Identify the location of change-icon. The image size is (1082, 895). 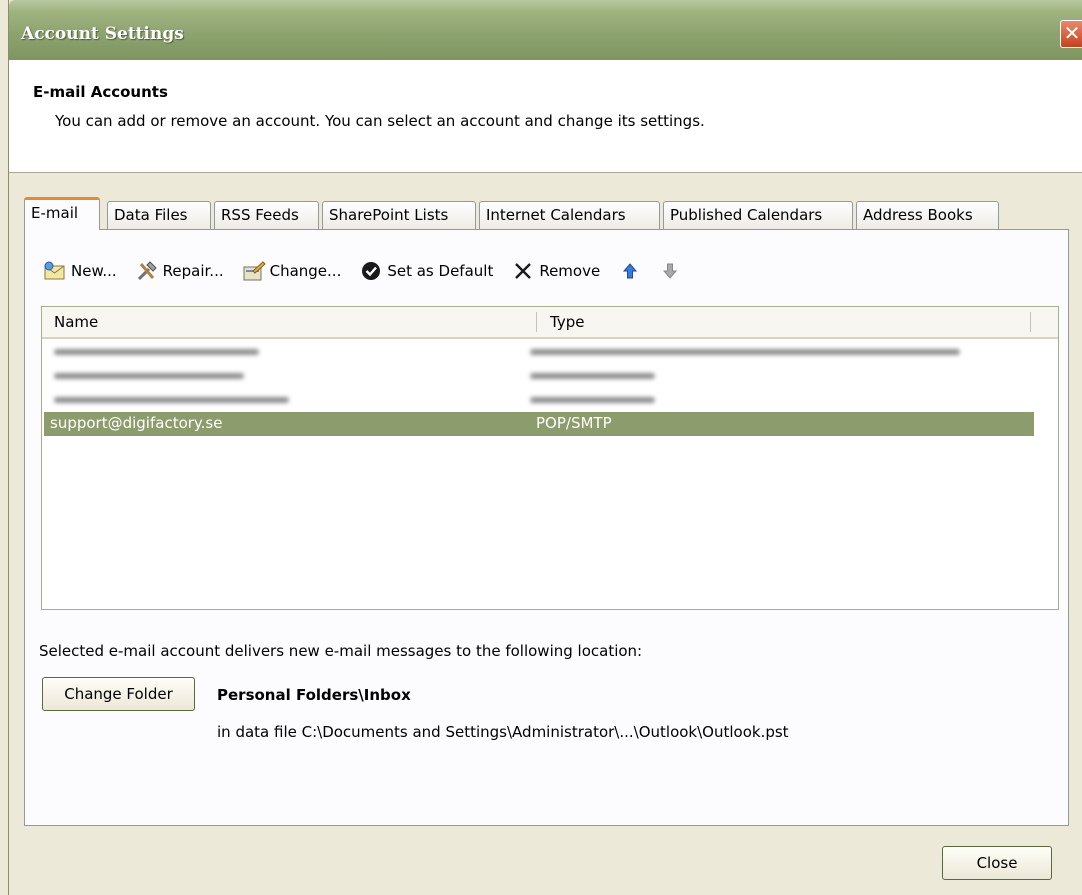
(254, 271).